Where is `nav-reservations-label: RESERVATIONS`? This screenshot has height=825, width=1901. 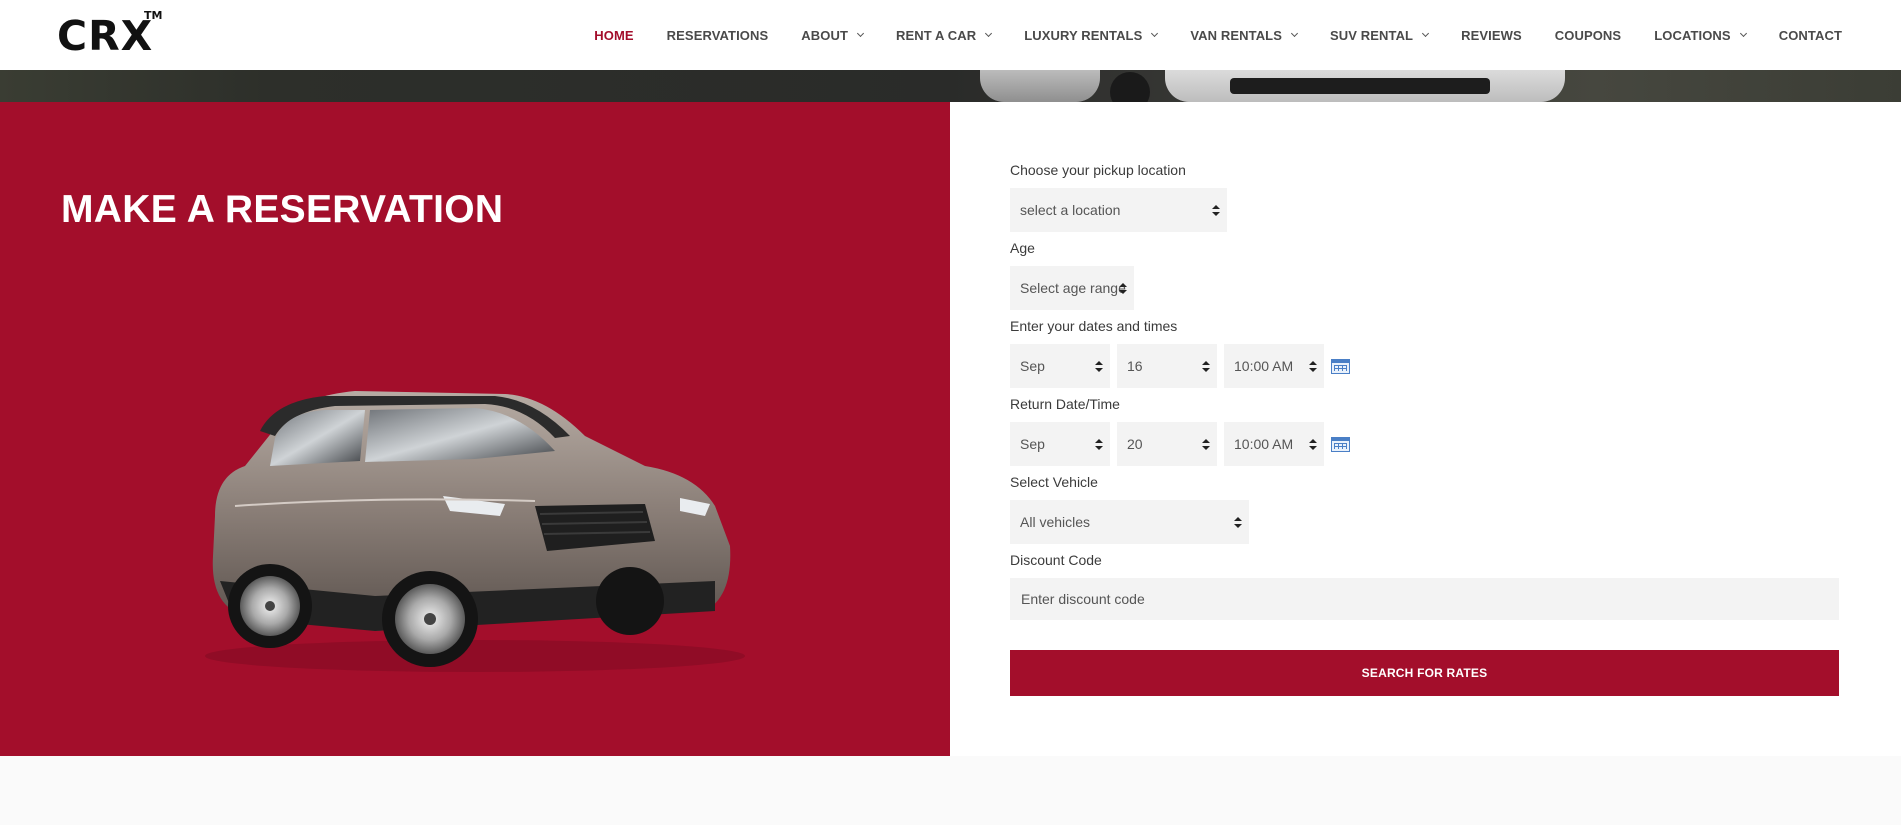 nav-reservations-label: RESERVATIONS is located at coordinates (717, 35).